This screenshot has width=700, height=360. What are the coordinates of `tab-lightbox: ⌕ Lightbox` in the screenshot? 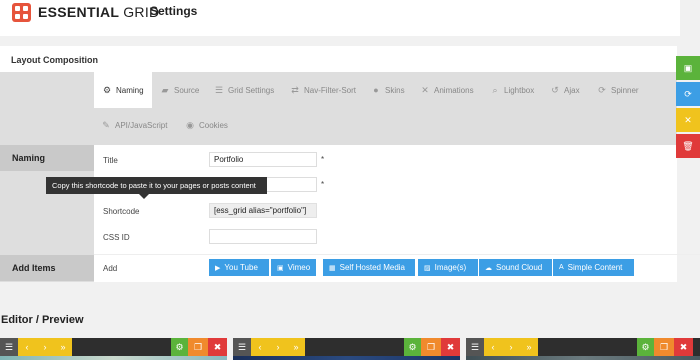 It's located at (512, 90).